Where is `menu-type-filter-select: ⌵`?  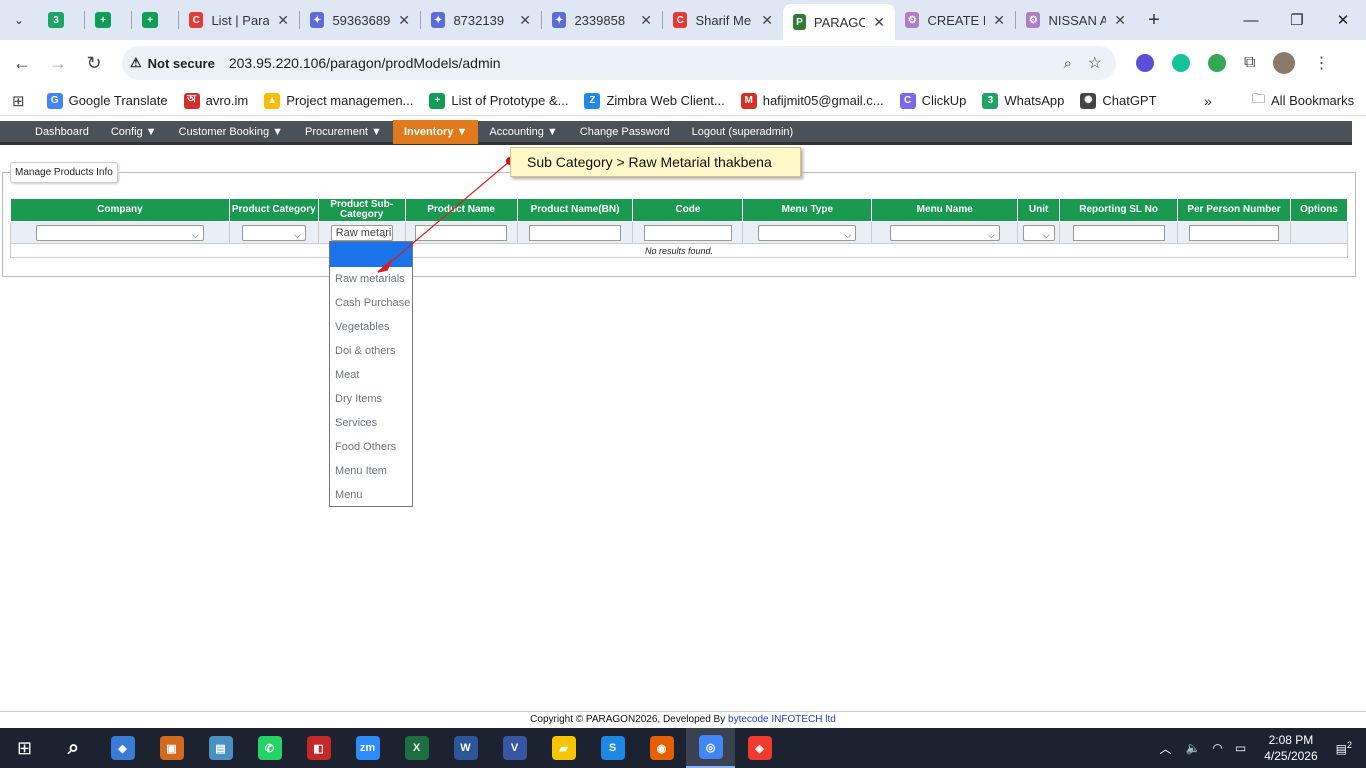
menu-type-filter-select: ⌵ is located at coordinates (807, 232).